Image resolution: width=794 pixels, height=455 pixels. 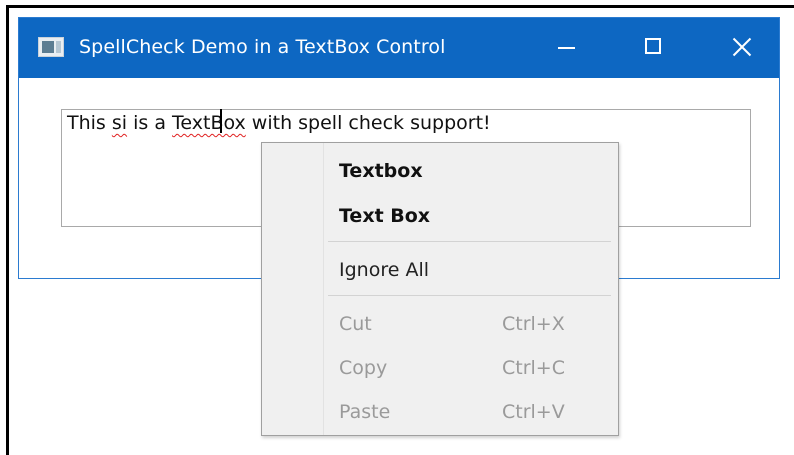 I want to click on title-bar: SpellCheck Demo in a TextBox Control, so click(x=399, y=48).